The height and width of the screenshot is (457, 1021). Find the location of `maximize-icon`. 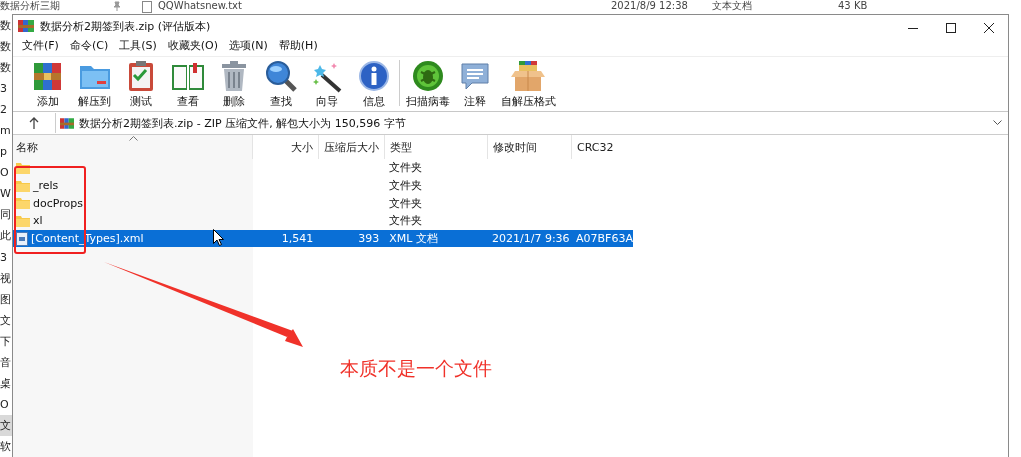

maximize-icon is located at coordinates (951, 28).